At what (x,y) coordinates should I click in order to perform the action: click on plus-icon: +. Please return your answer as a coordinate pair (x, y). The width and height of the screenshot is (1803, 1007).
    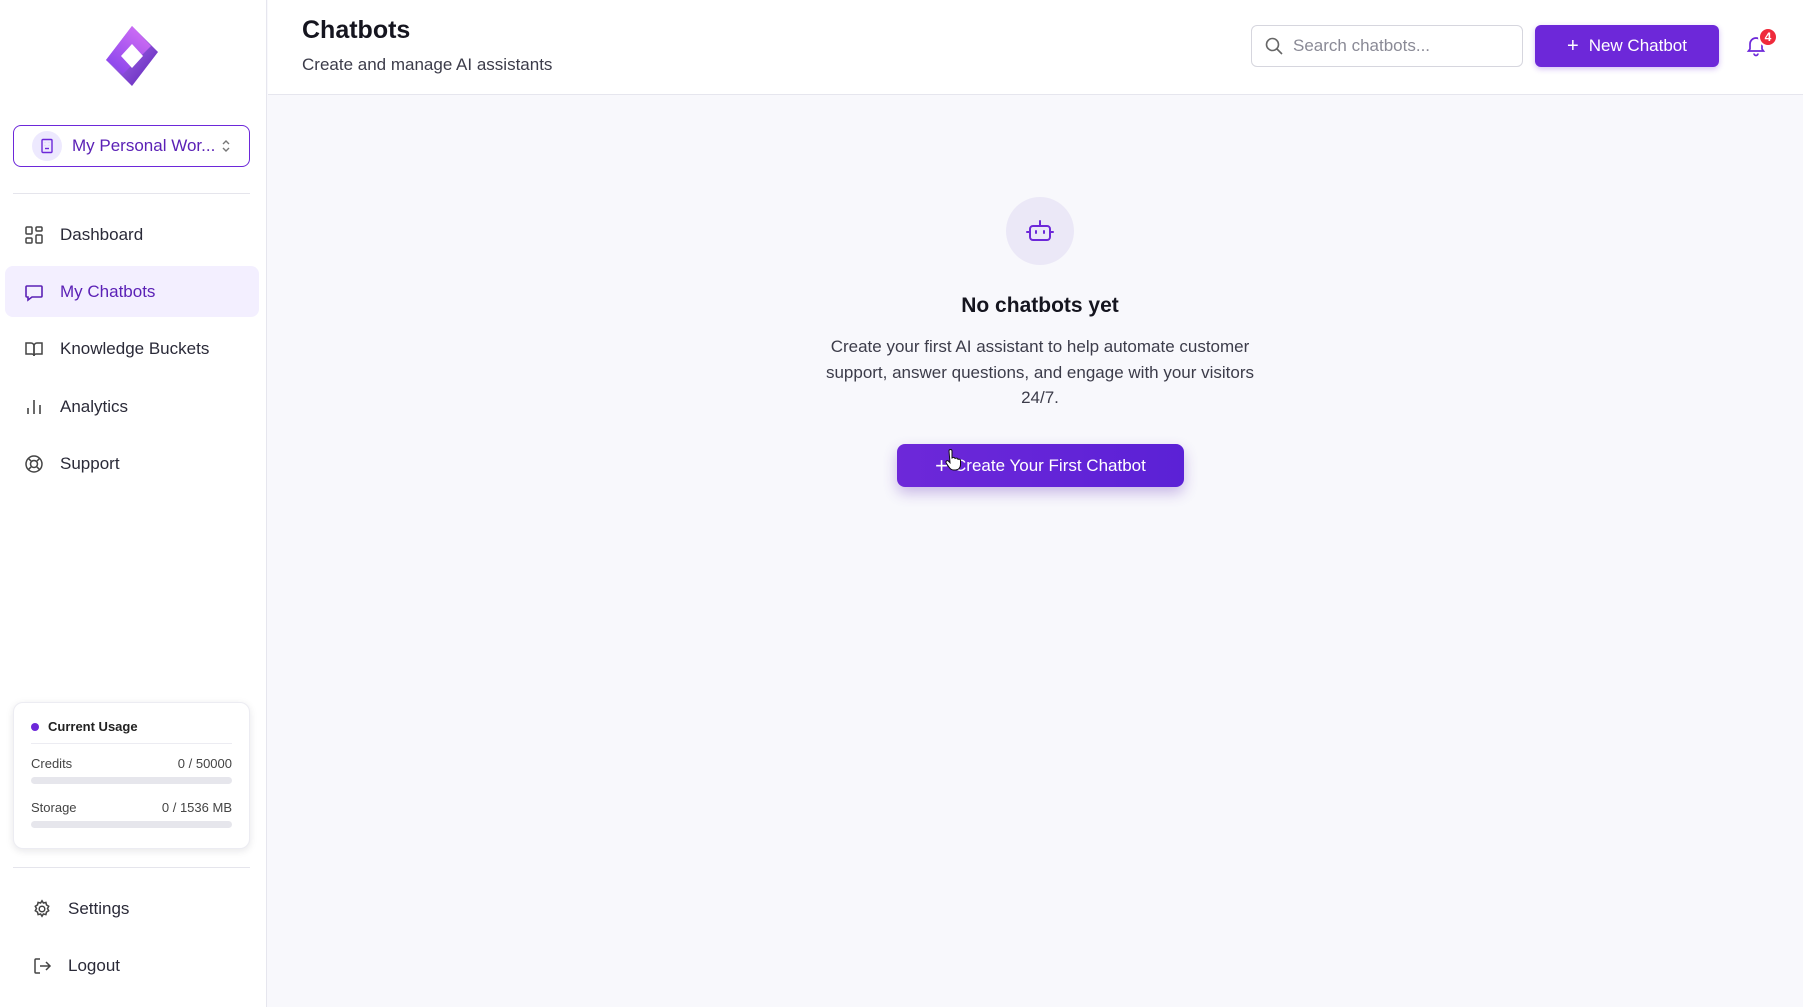
    Looking at the image, I should click on (1573, 46).